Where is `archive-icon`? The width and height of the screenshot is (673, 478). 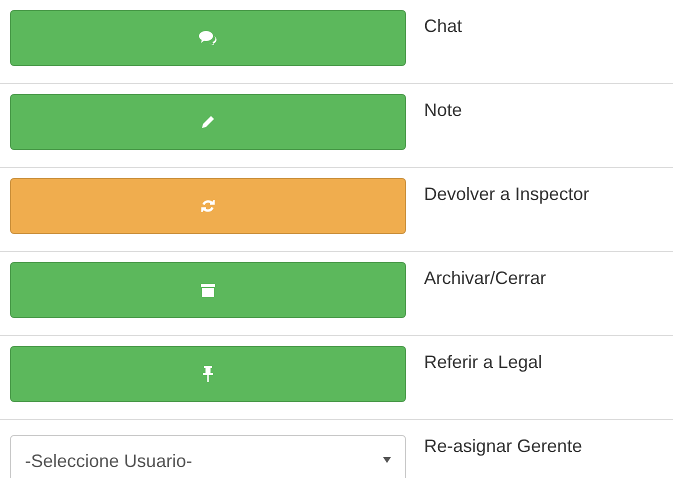 archive-icon is located at coordinates (208, 290).